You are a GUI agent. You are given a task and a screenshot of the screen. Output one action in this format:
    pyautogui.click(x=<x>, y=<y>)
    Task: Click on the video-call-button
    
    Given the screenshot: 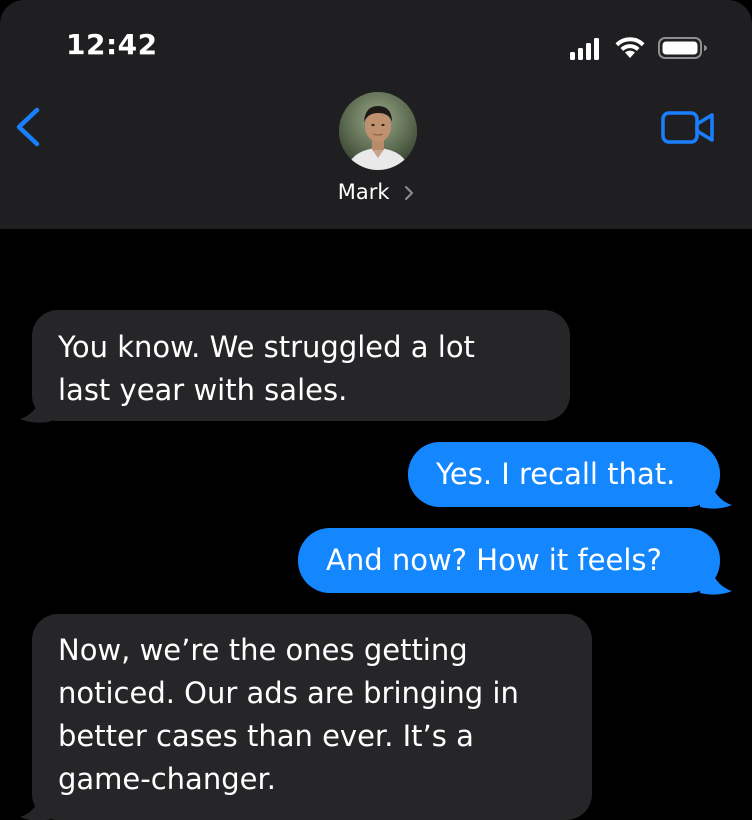 What is the action you would take?
    pyautogui.click(x=688, y=128)
    